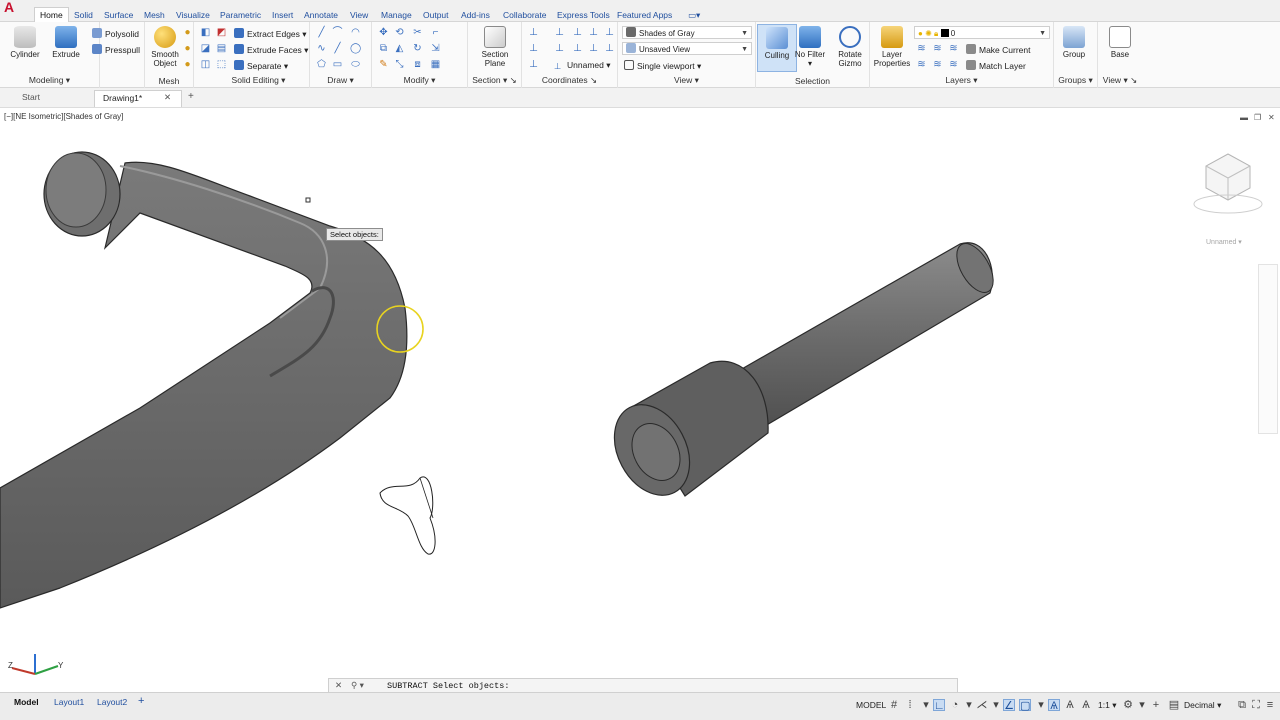 The image size is (1280, 720). Describe the element at coordinates (892, 47) in the screenshot. I see `layer-properties-button: Layer Properties` at that location.